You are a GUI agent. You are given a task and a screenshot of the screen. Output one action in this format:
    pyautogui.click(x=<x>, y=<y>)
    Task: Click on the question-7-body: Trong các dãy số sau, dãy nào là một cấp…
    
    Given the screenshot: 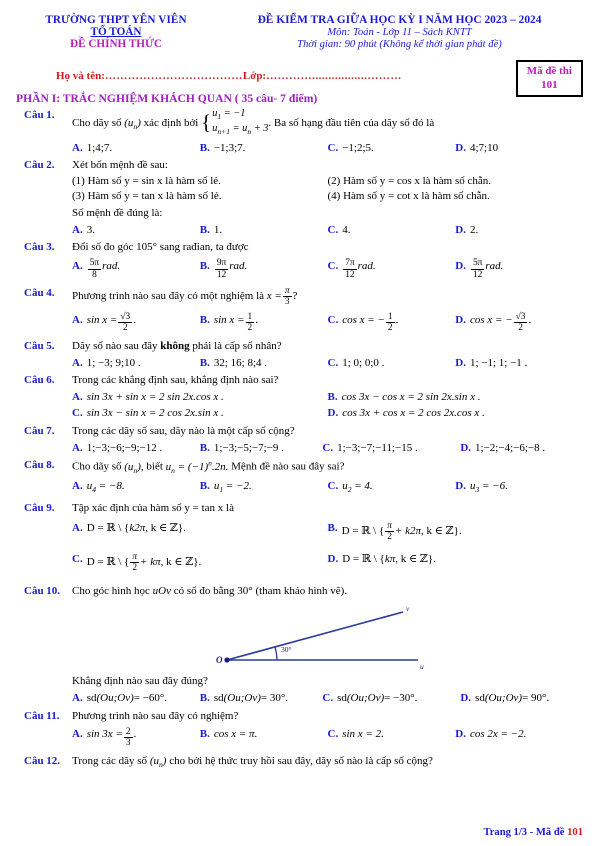 What is the action you would take?
    pyautogui.click(x=327, y=439)
    